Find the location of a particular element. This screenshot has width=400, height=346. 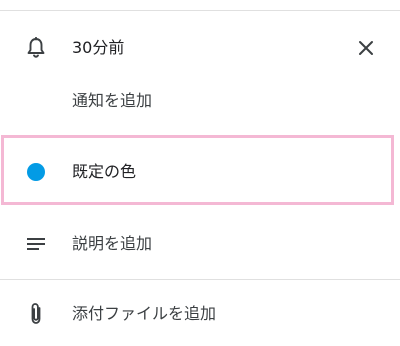

middle-divider is located at coordinates (200, 279).